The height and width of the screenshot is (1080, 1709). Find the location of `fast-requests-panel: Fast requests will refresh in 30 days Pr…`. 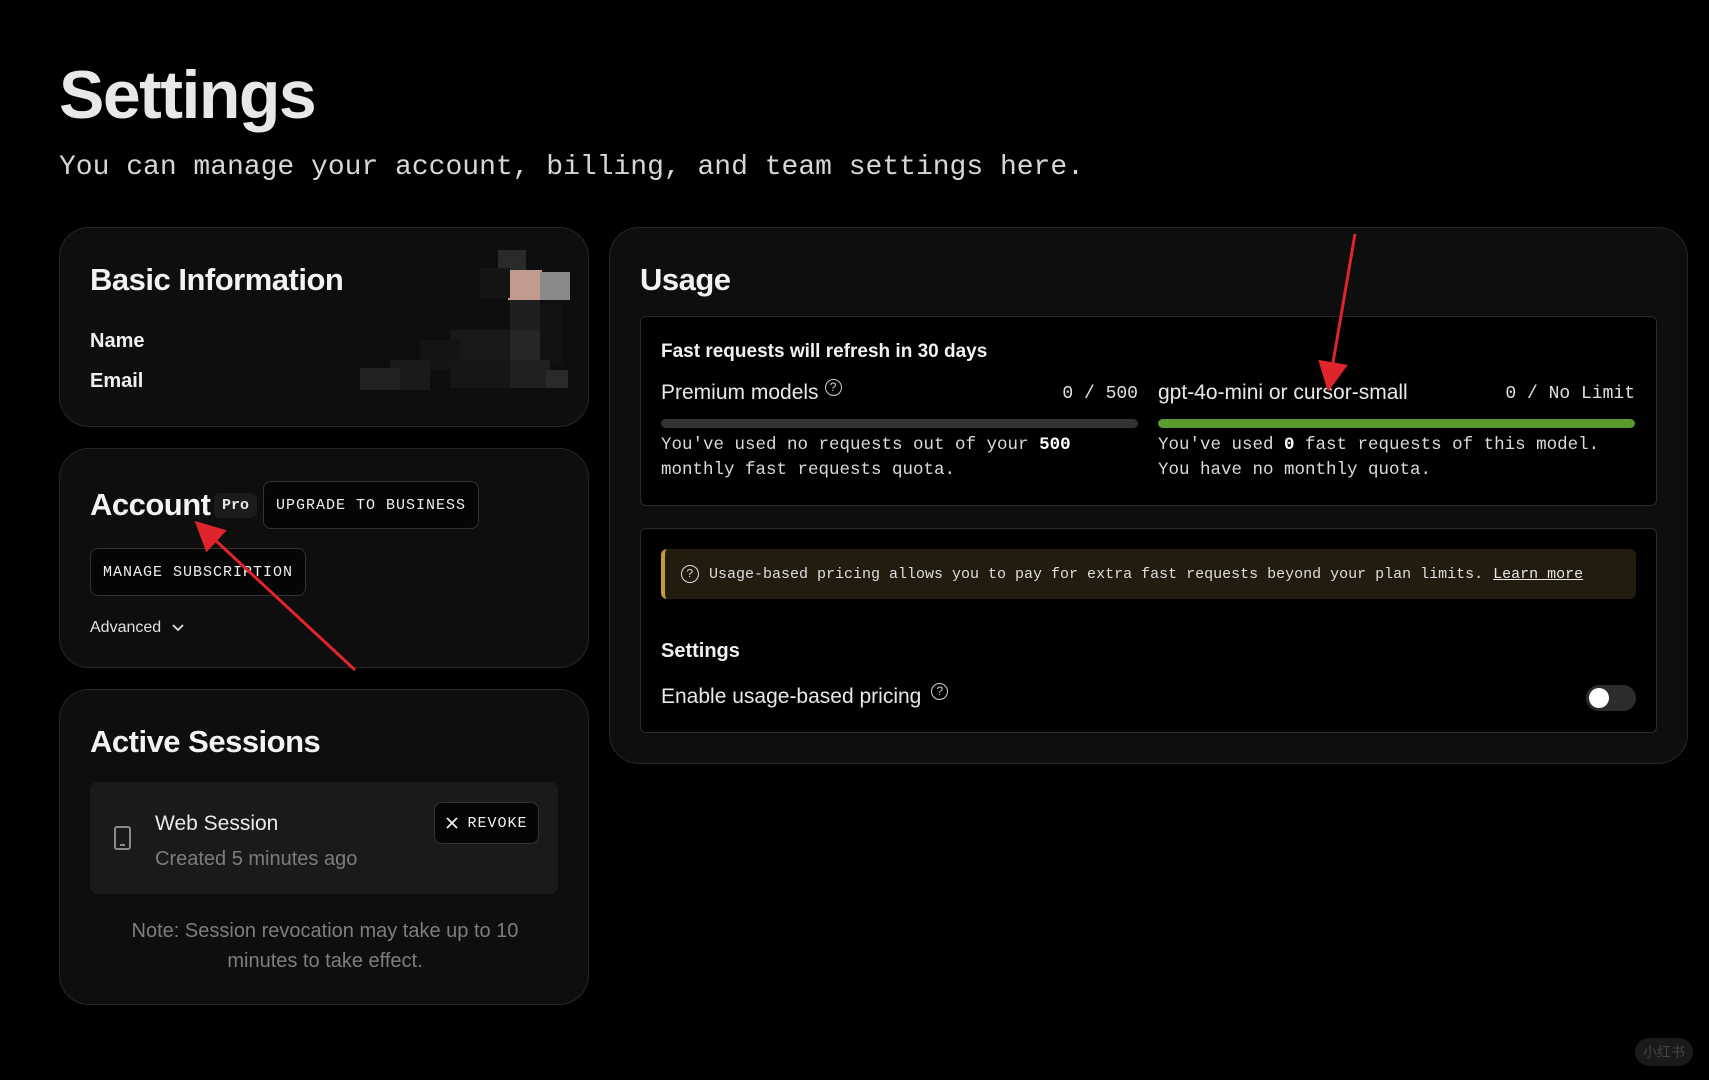

fast-requests-panel: Fast requests will refresh in 30 days Pr… is located at coordinates (1148, 411).